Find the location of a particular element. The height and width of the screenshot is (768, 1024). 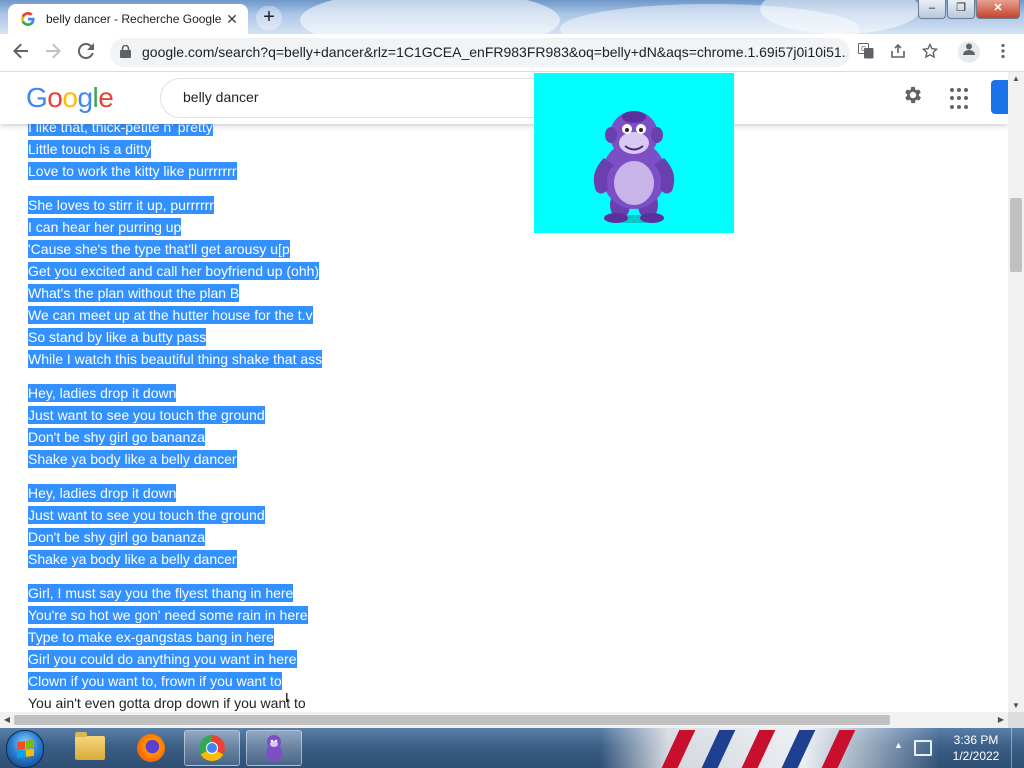

bonzi-icon is located at coordinates (274, 748).